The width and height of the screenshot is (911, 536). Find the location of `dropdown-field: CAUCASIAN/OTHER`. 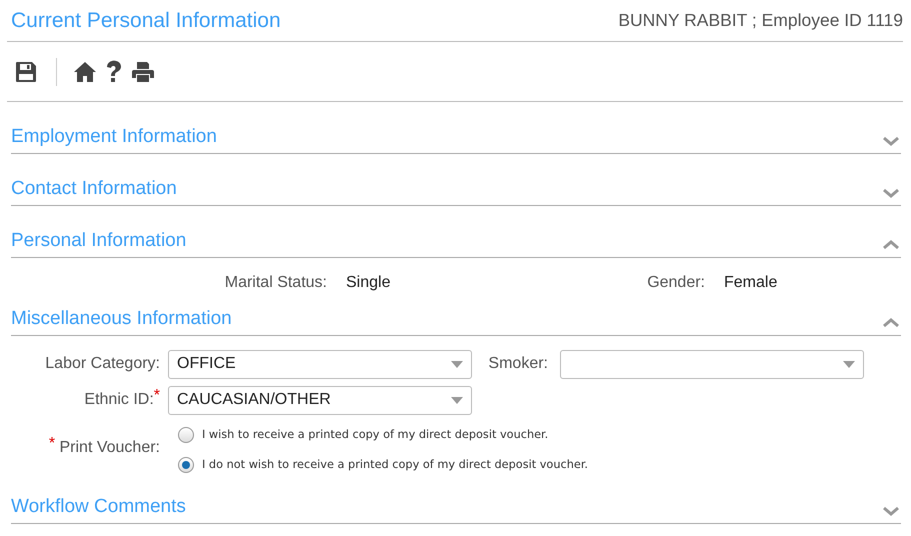

dropdown-field: CAUCASIAN/OTHER is located at coordinates (320, 400).